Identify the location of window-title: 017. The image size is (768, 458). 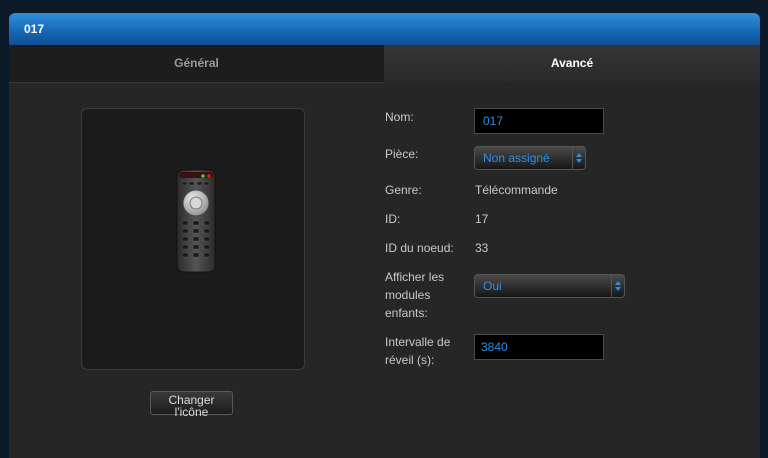
(384, 29).